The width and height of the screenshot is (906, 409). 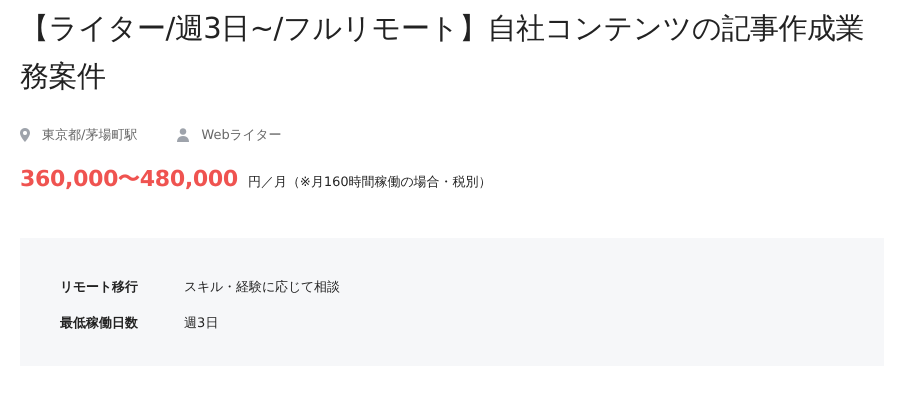 I want to click on person-icon, so click(x=183, y=135).